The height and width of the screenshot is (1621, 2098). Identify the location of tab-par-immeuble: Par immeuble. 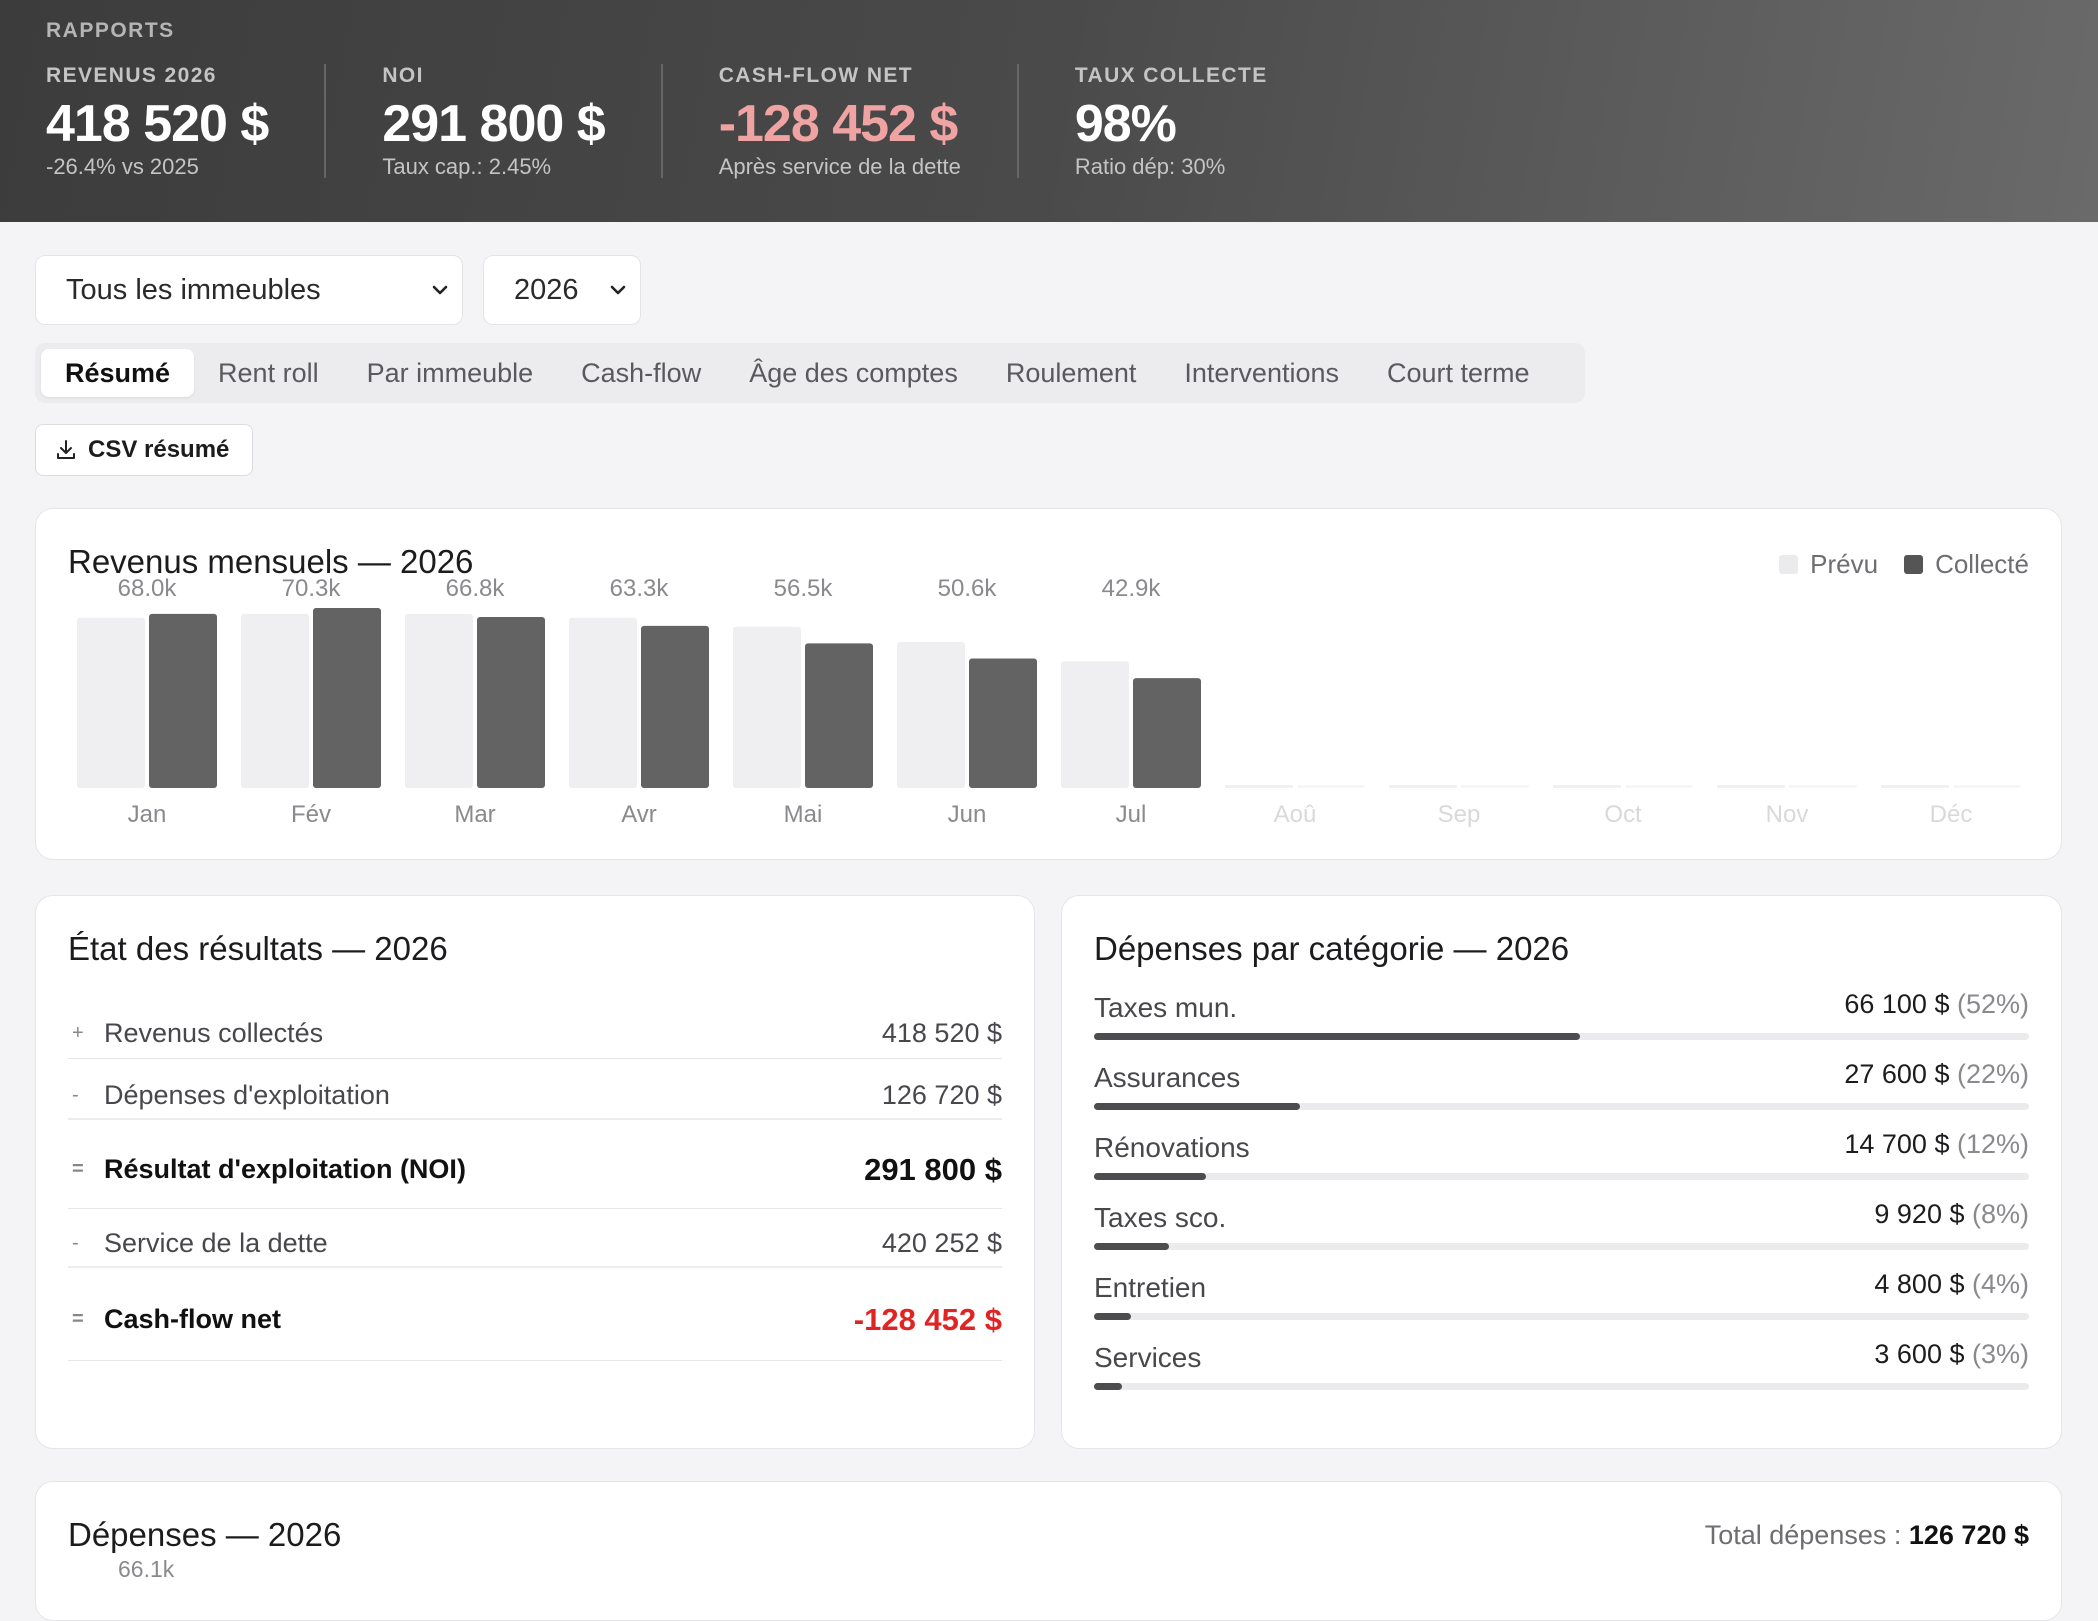
(450, 373).